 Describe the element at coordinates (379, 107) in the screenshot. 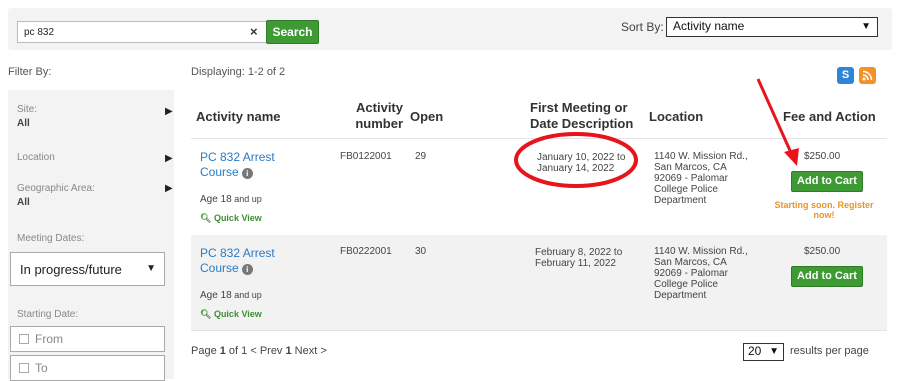

I see `col-activity-number-line1: Activity` at that location.